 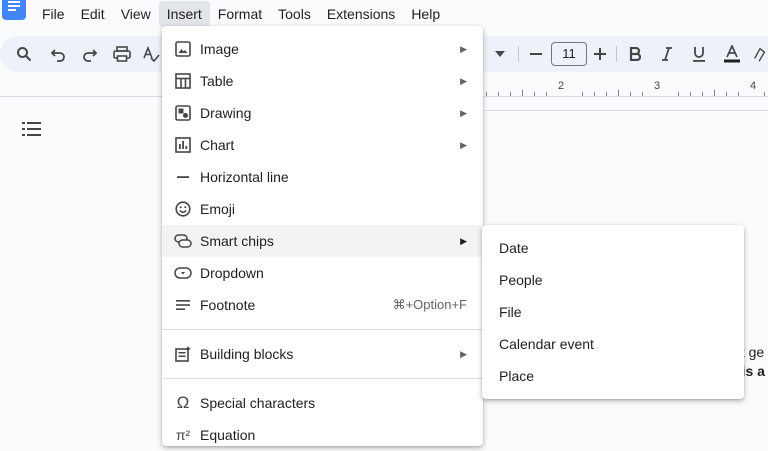 I want to click on font-size-input: 11, so click(x=569, y=54).